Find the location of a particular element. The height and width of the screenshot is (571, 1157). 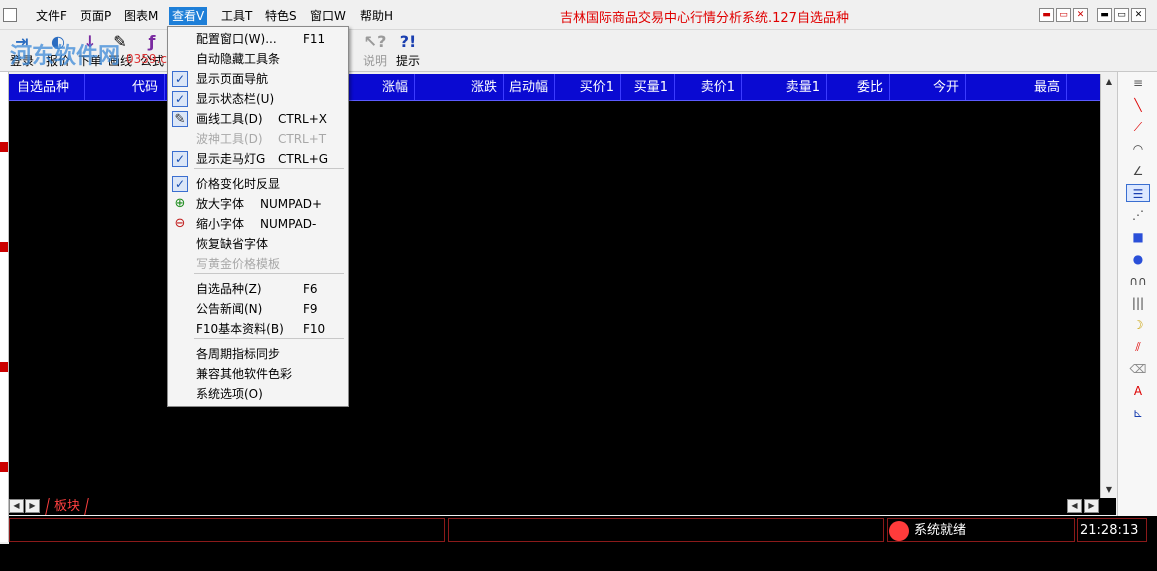

view-menu-item: ✓ 价格变化时反显 is located at coordinates (258, 184).